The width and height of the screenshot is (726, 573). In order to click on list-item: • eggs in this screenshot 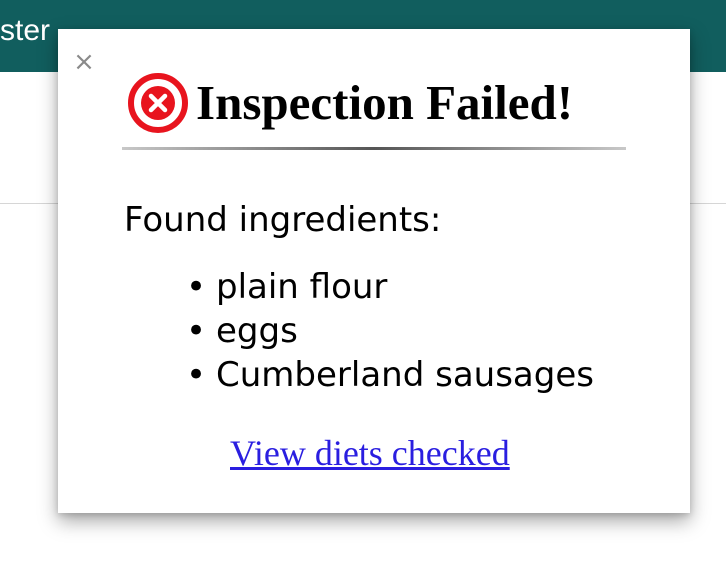, I will do `click(390, 331)`.